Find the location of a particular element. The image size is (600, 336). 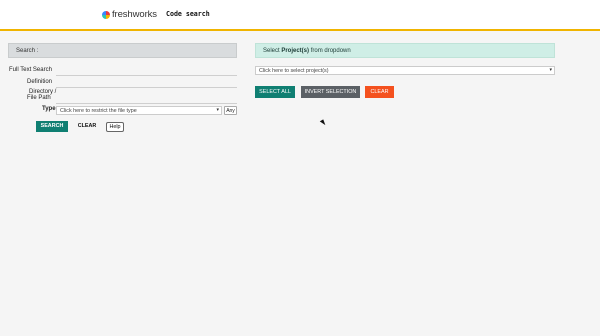

definition-label: Definition is located at coordinates (40, 82).